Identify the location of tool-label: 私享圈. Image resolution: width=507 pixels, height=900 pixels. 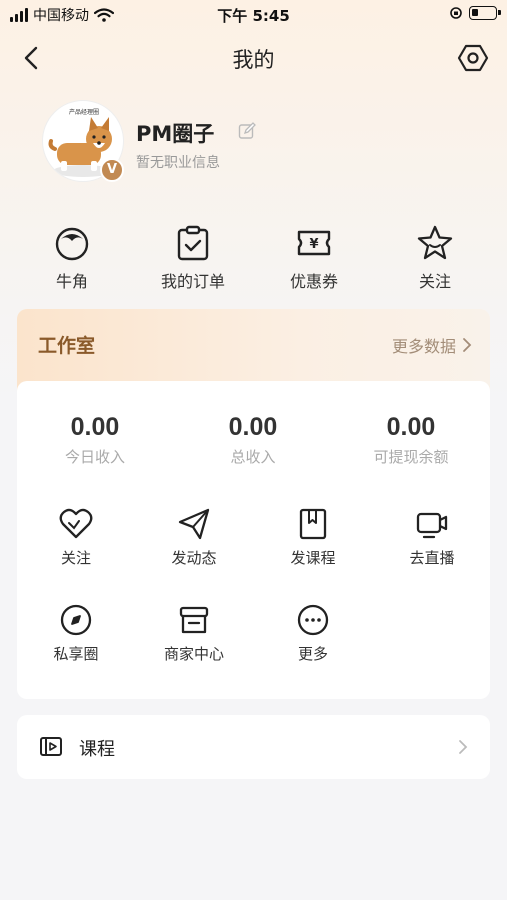
(76, 654).